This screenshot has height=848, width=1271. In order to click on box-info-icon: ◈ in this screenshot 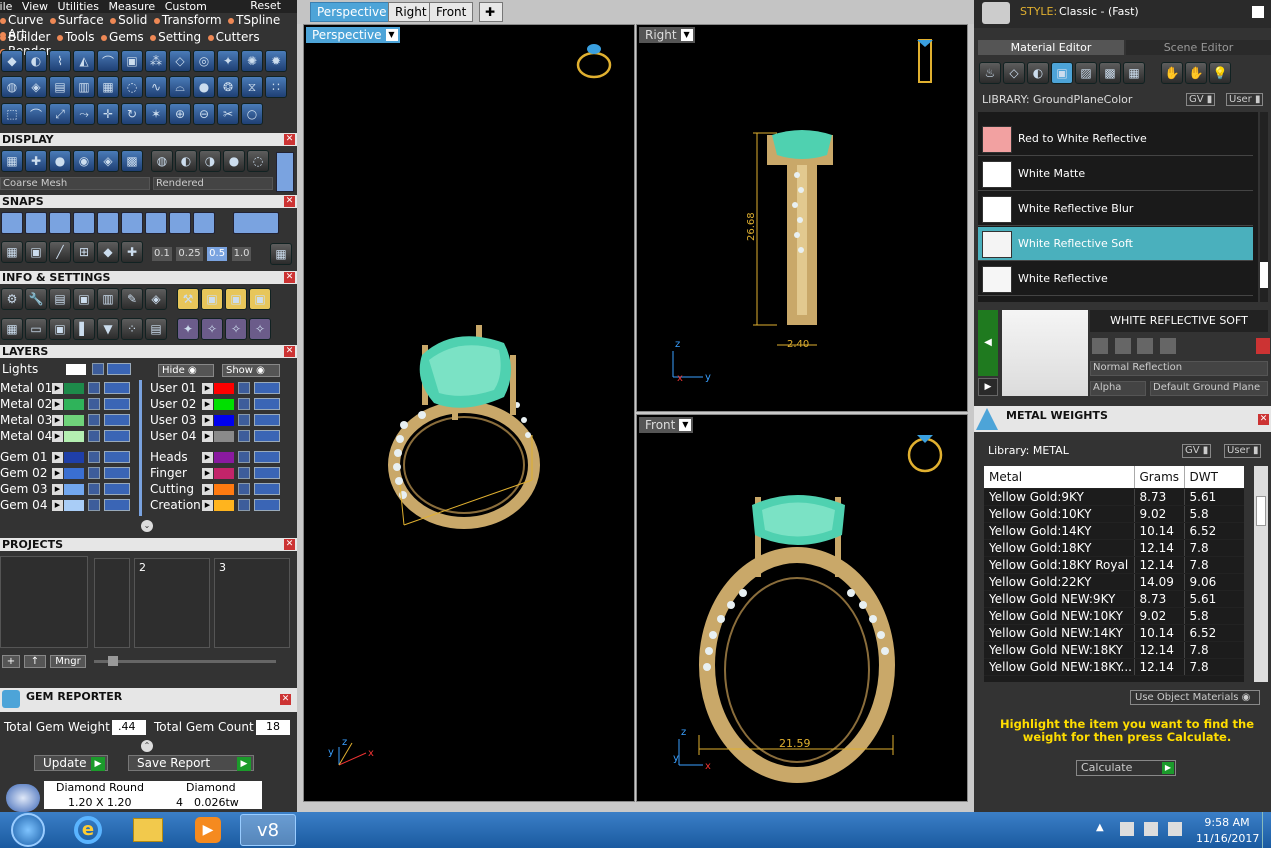, I will do `click(156, 299)`.